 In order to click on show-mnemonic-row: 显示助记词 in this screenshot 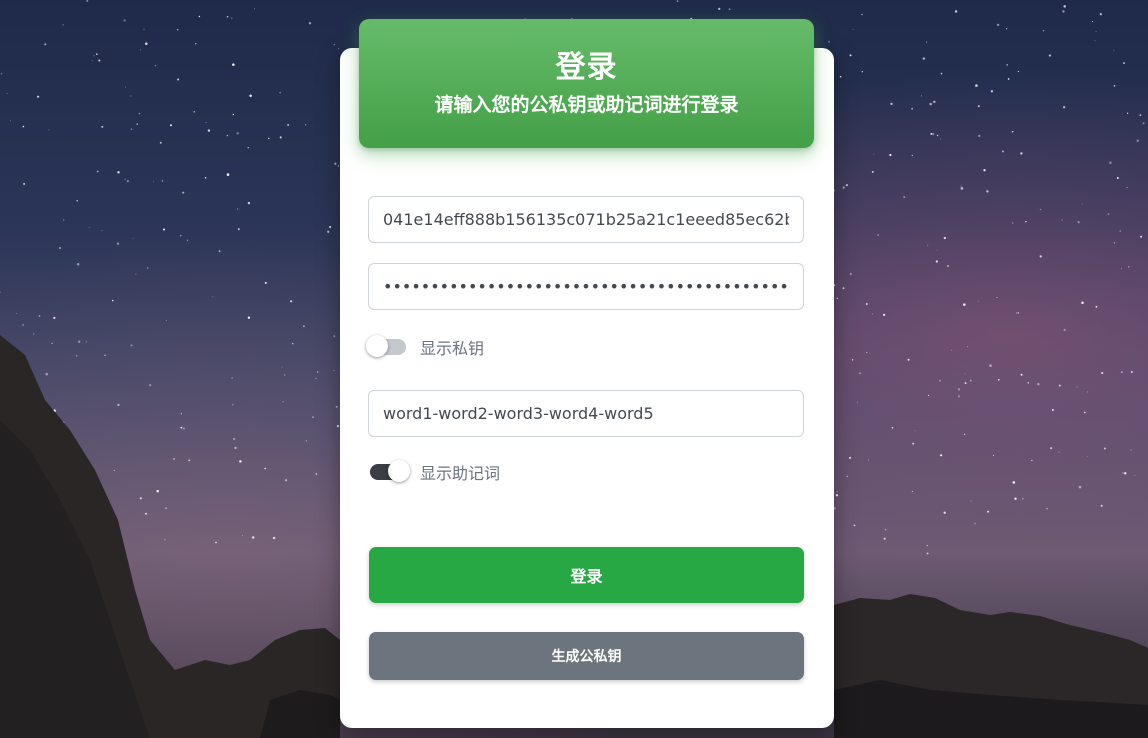, I will do `click(433, 472)`.